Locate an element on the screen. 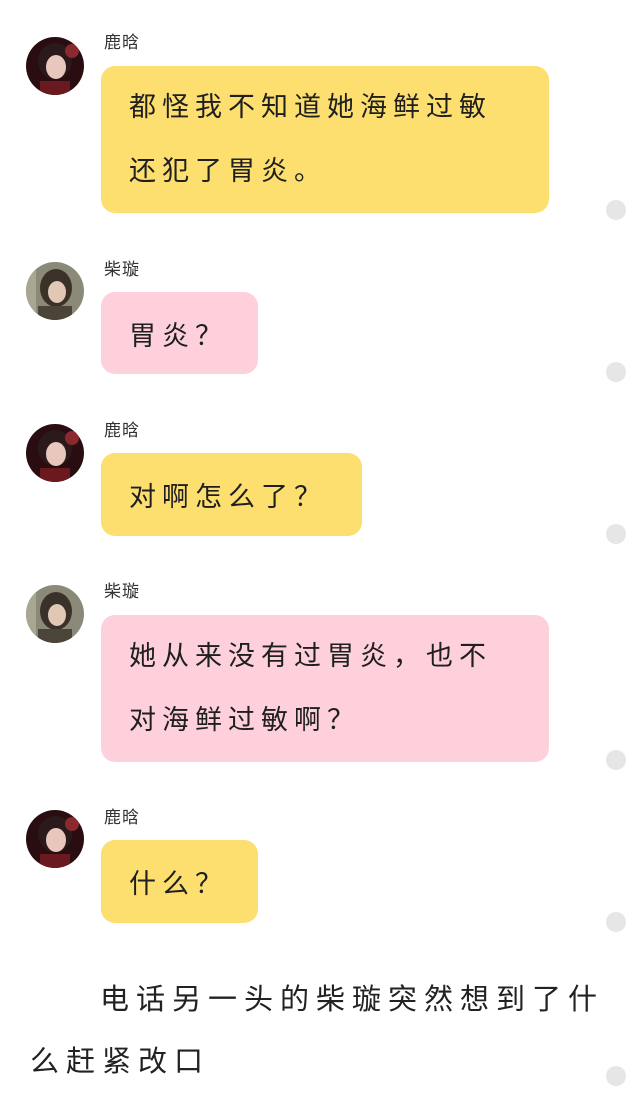  chat-bubble: 对啊怎么了？ is located at coordinates (231, 494).